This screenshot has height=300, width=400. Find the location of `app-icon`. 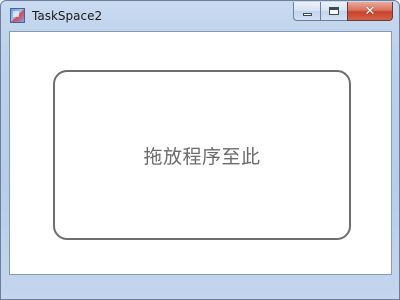

app-icon is located at coordinates (17, 15).